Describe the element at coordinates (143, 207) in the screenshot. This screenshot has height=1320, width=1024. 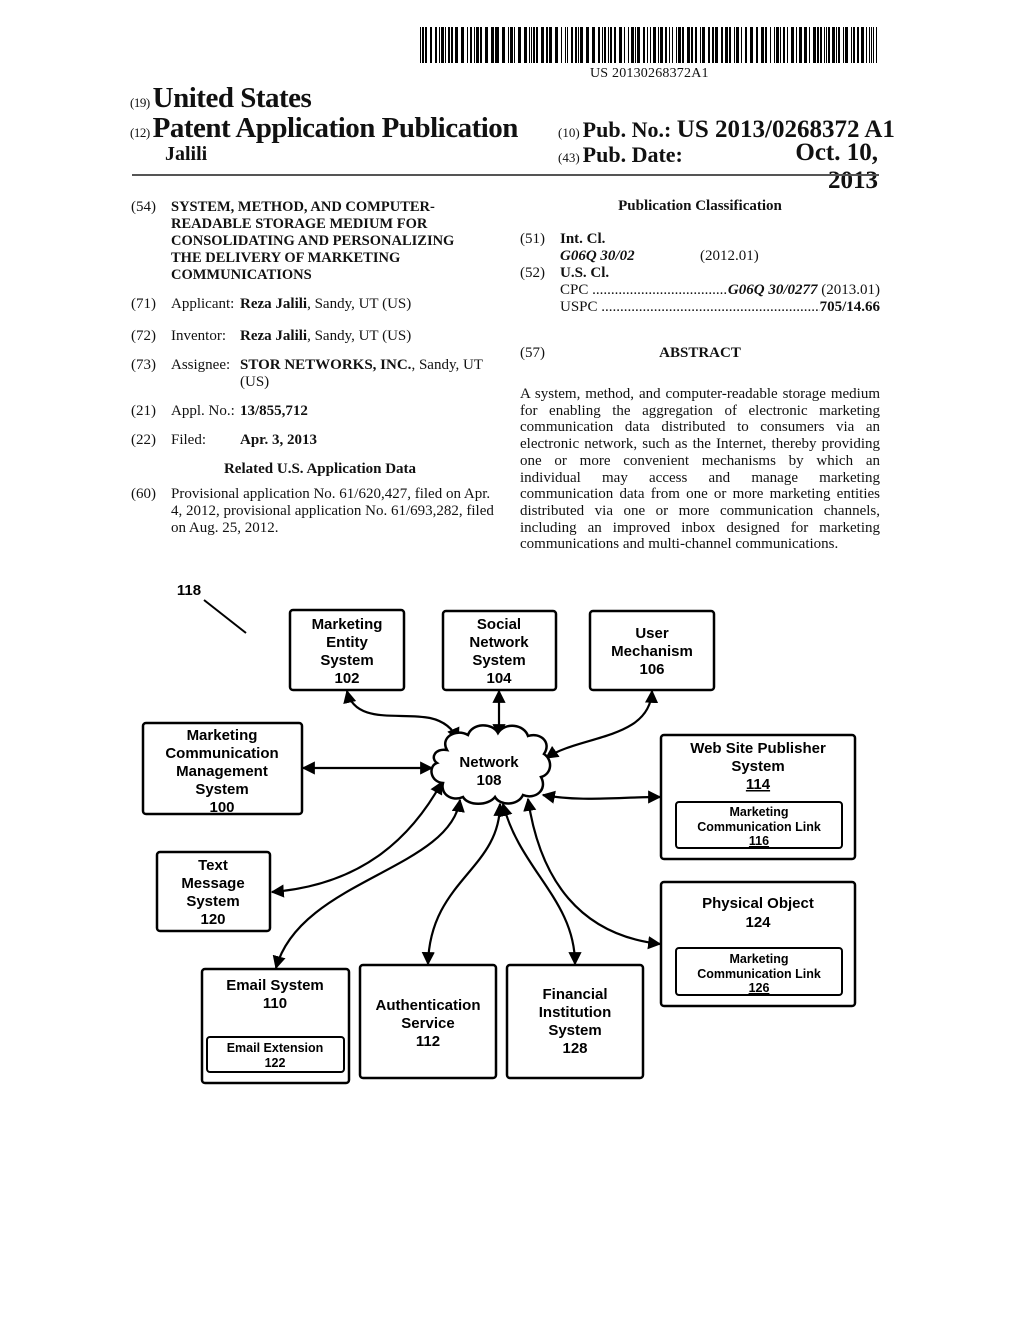
I see `inid-code: (54)` at that location.